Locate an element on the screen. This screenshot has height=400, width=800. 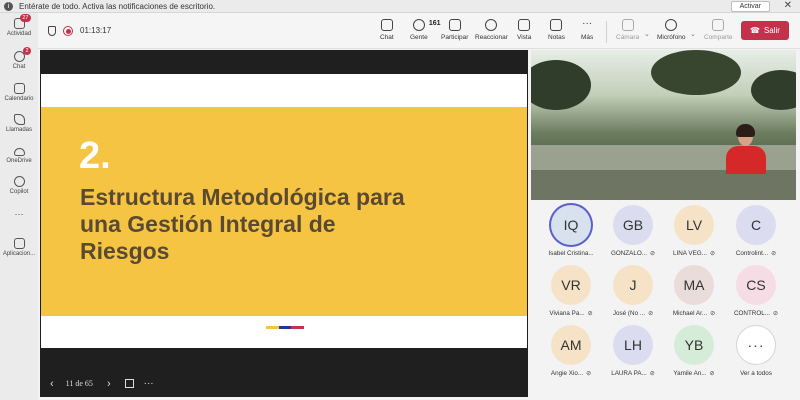
participant-tile: CS CONTROL... ⊘ is located at coordinates (756, 296).